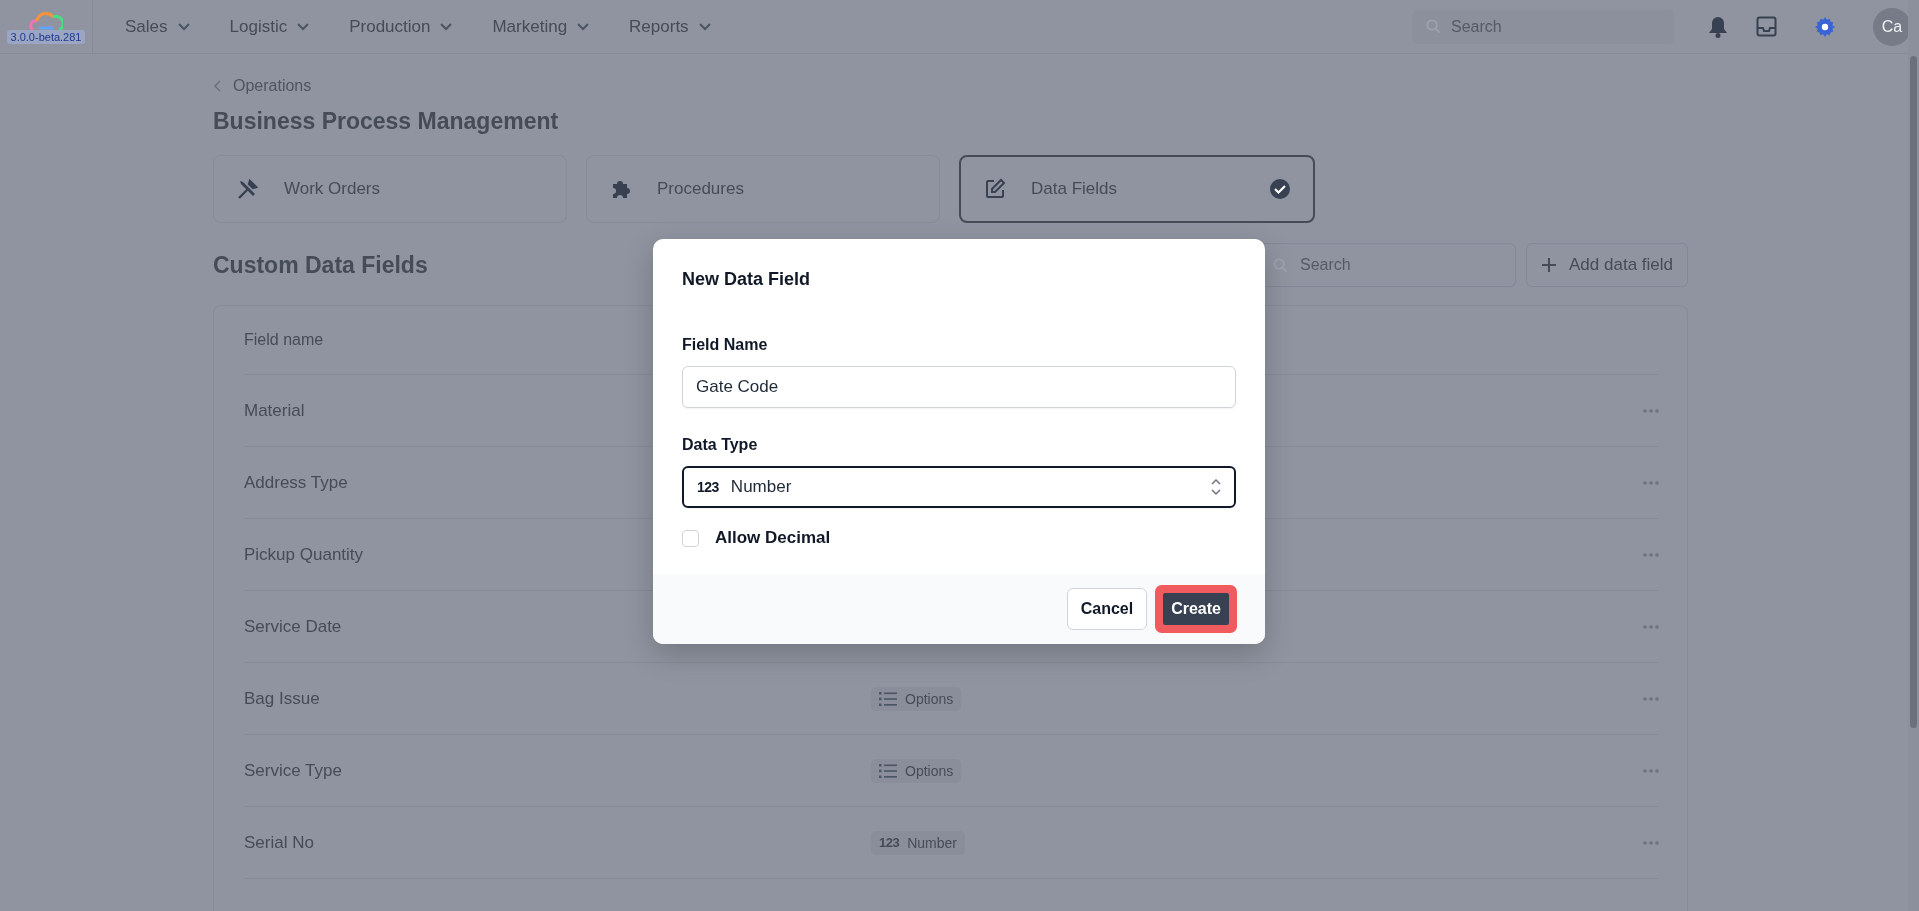 Image resolution: width=1919 pixels, height=911 pixels. I want to click on nav-menu: Marketing, so click(541, 26).